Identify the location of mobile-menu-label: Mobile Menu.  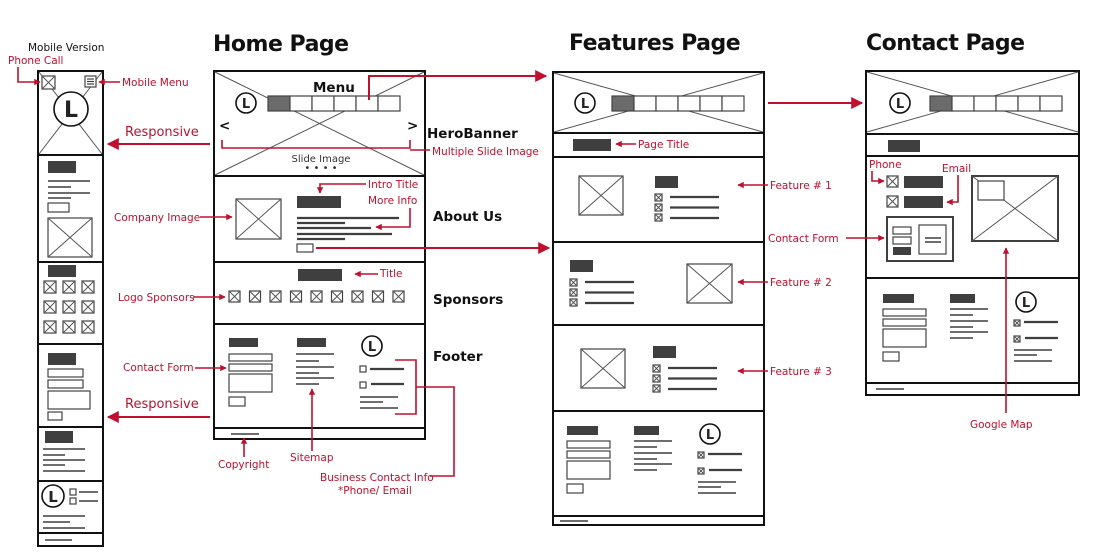
(155, 83).